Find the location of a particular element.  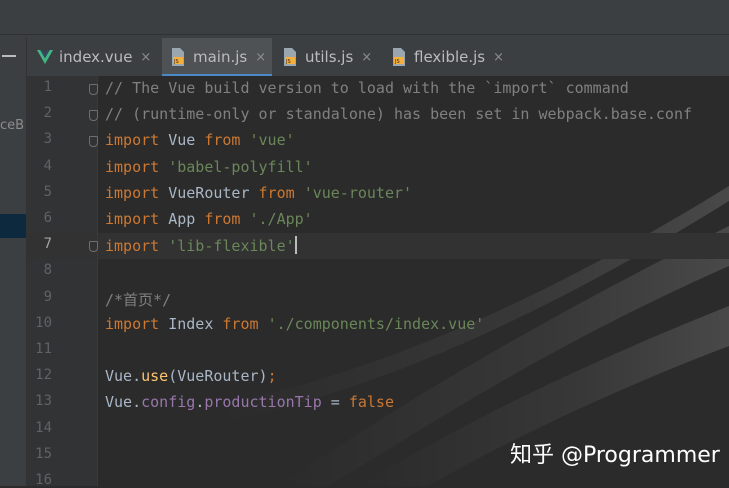

line-number: 15 is located at coordinates (43, 453).